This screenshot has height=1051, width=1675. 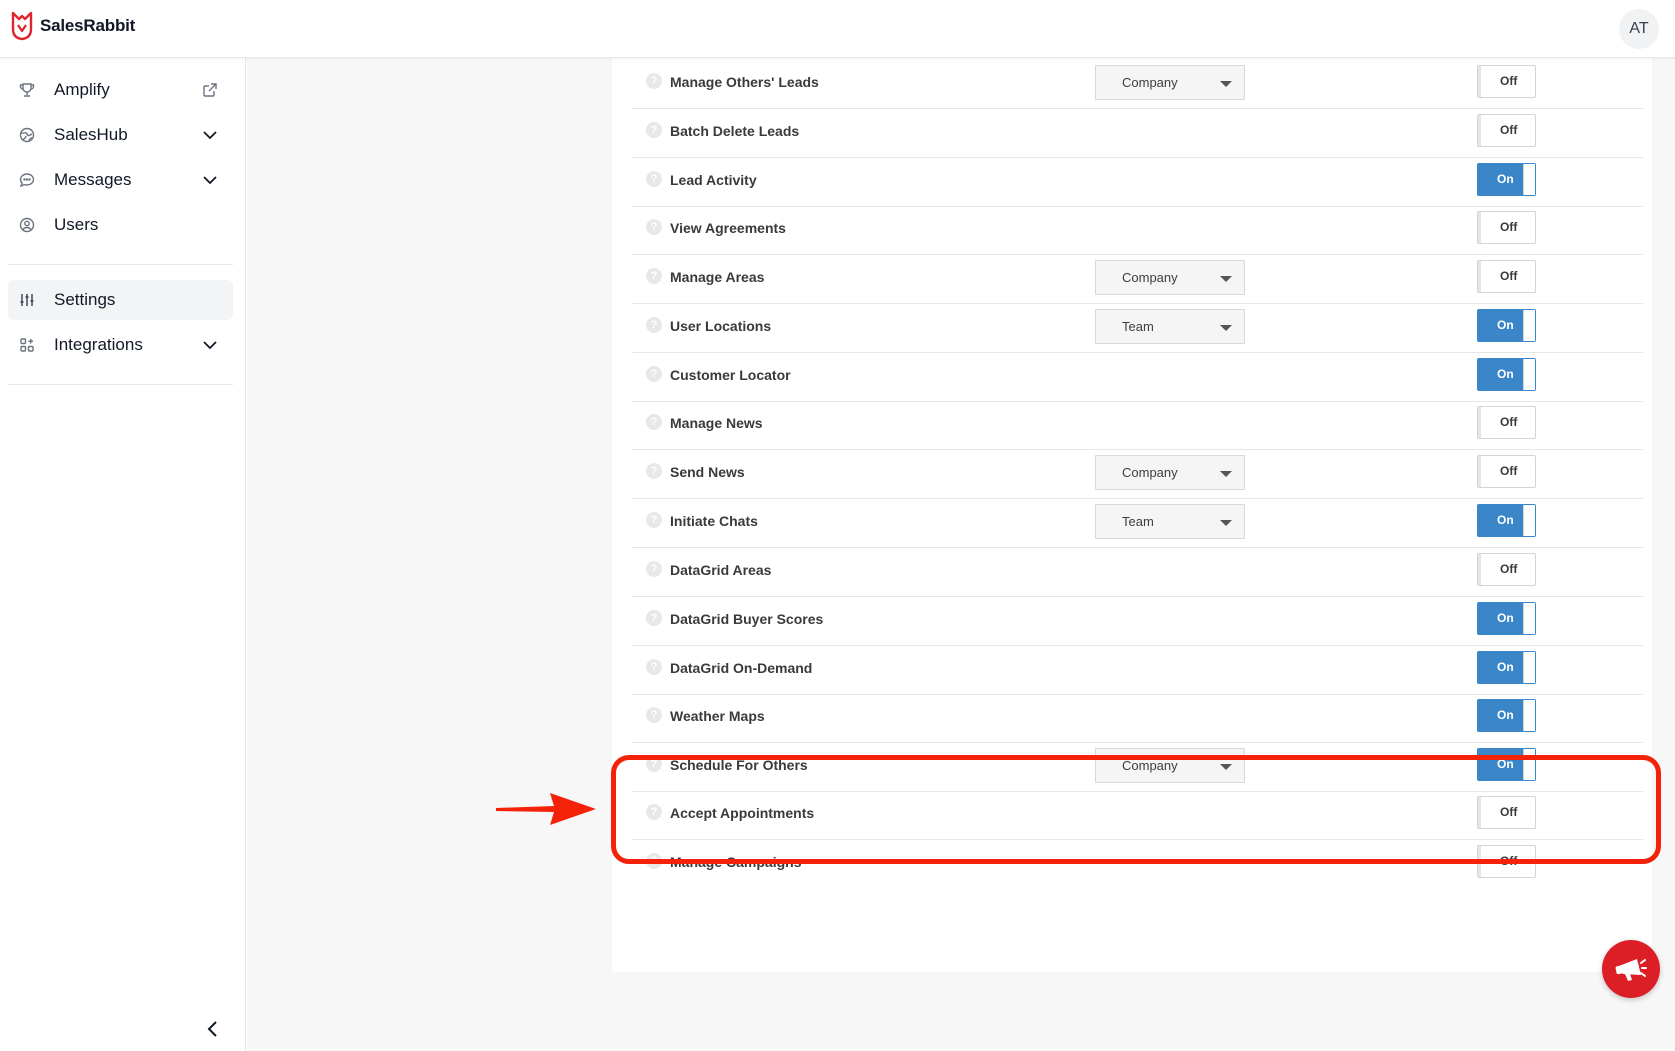 What do you see at coordinates (735, 131) in the screenshot?
I see `permission-label: Batch Delete Leads` at bounding box center [735, 131].